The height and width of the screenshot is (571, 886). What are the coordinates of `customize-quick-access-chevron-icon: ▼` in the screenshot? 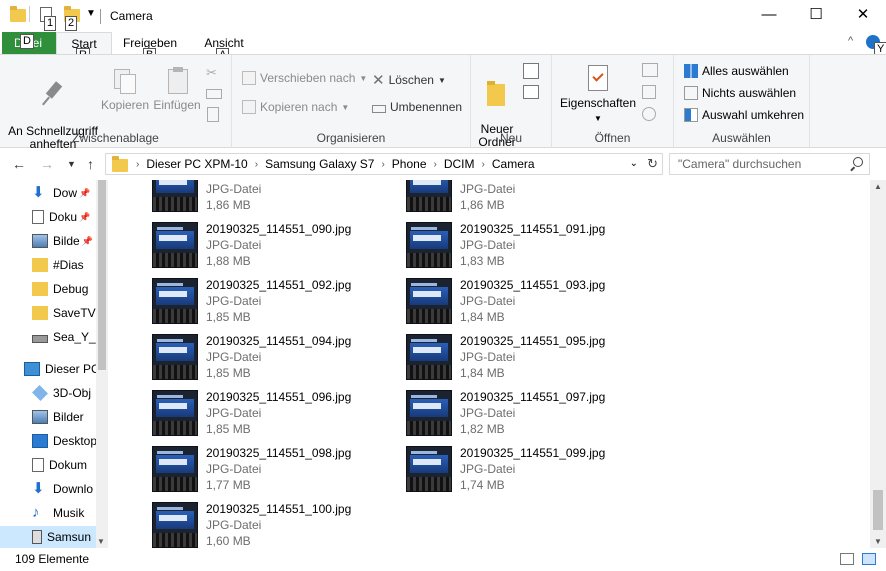 It's located at (91, 13).